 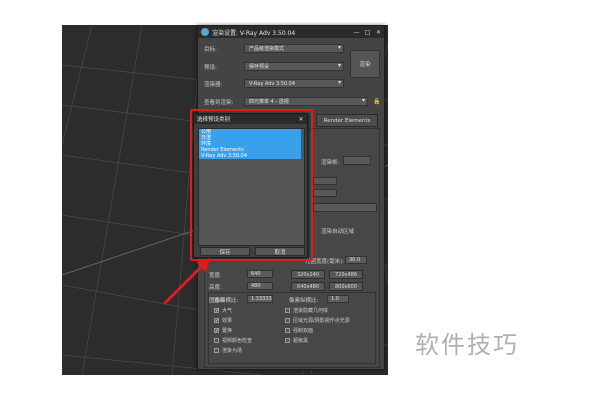 What do you see at coordinates (294, 83) in the screenshot?
I see `renderer-dropdown: V-Ray Adv 3.50.04` at bounding box center [294, 83].